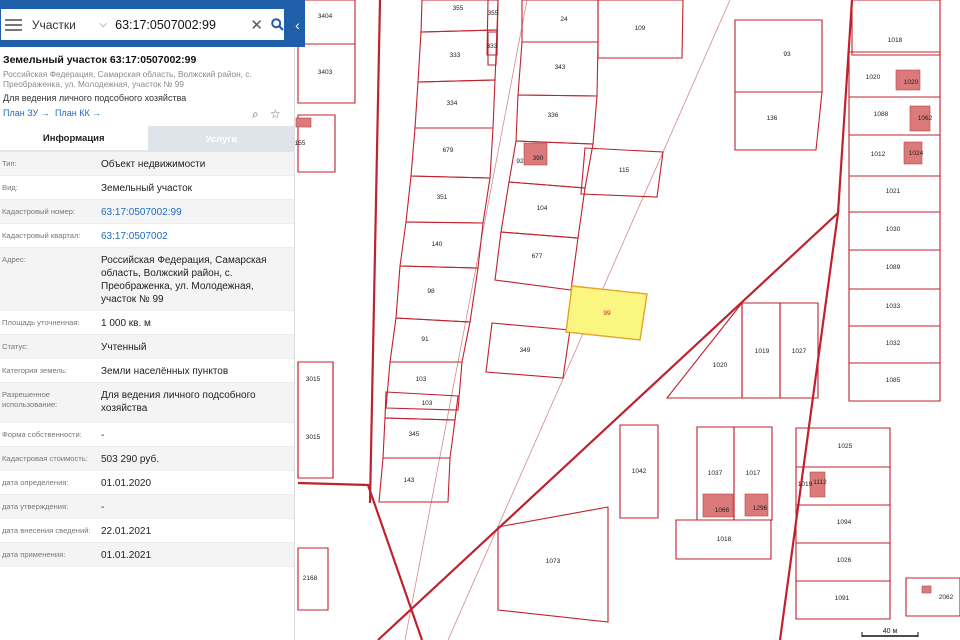 This screenshot has height=640, width=960. What do you see at coordinates (893, 343) in the screenshot?
I see `parcel-label: 1032` at bounding box center [893, 343].